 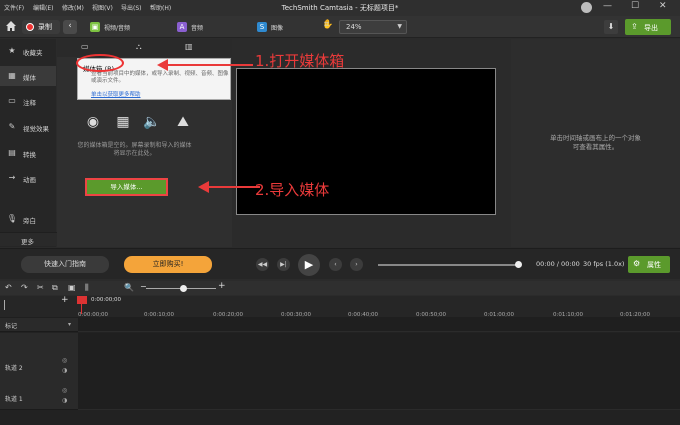 I want to click on video-audio-icon: ▣, so click(x=95, y=27).